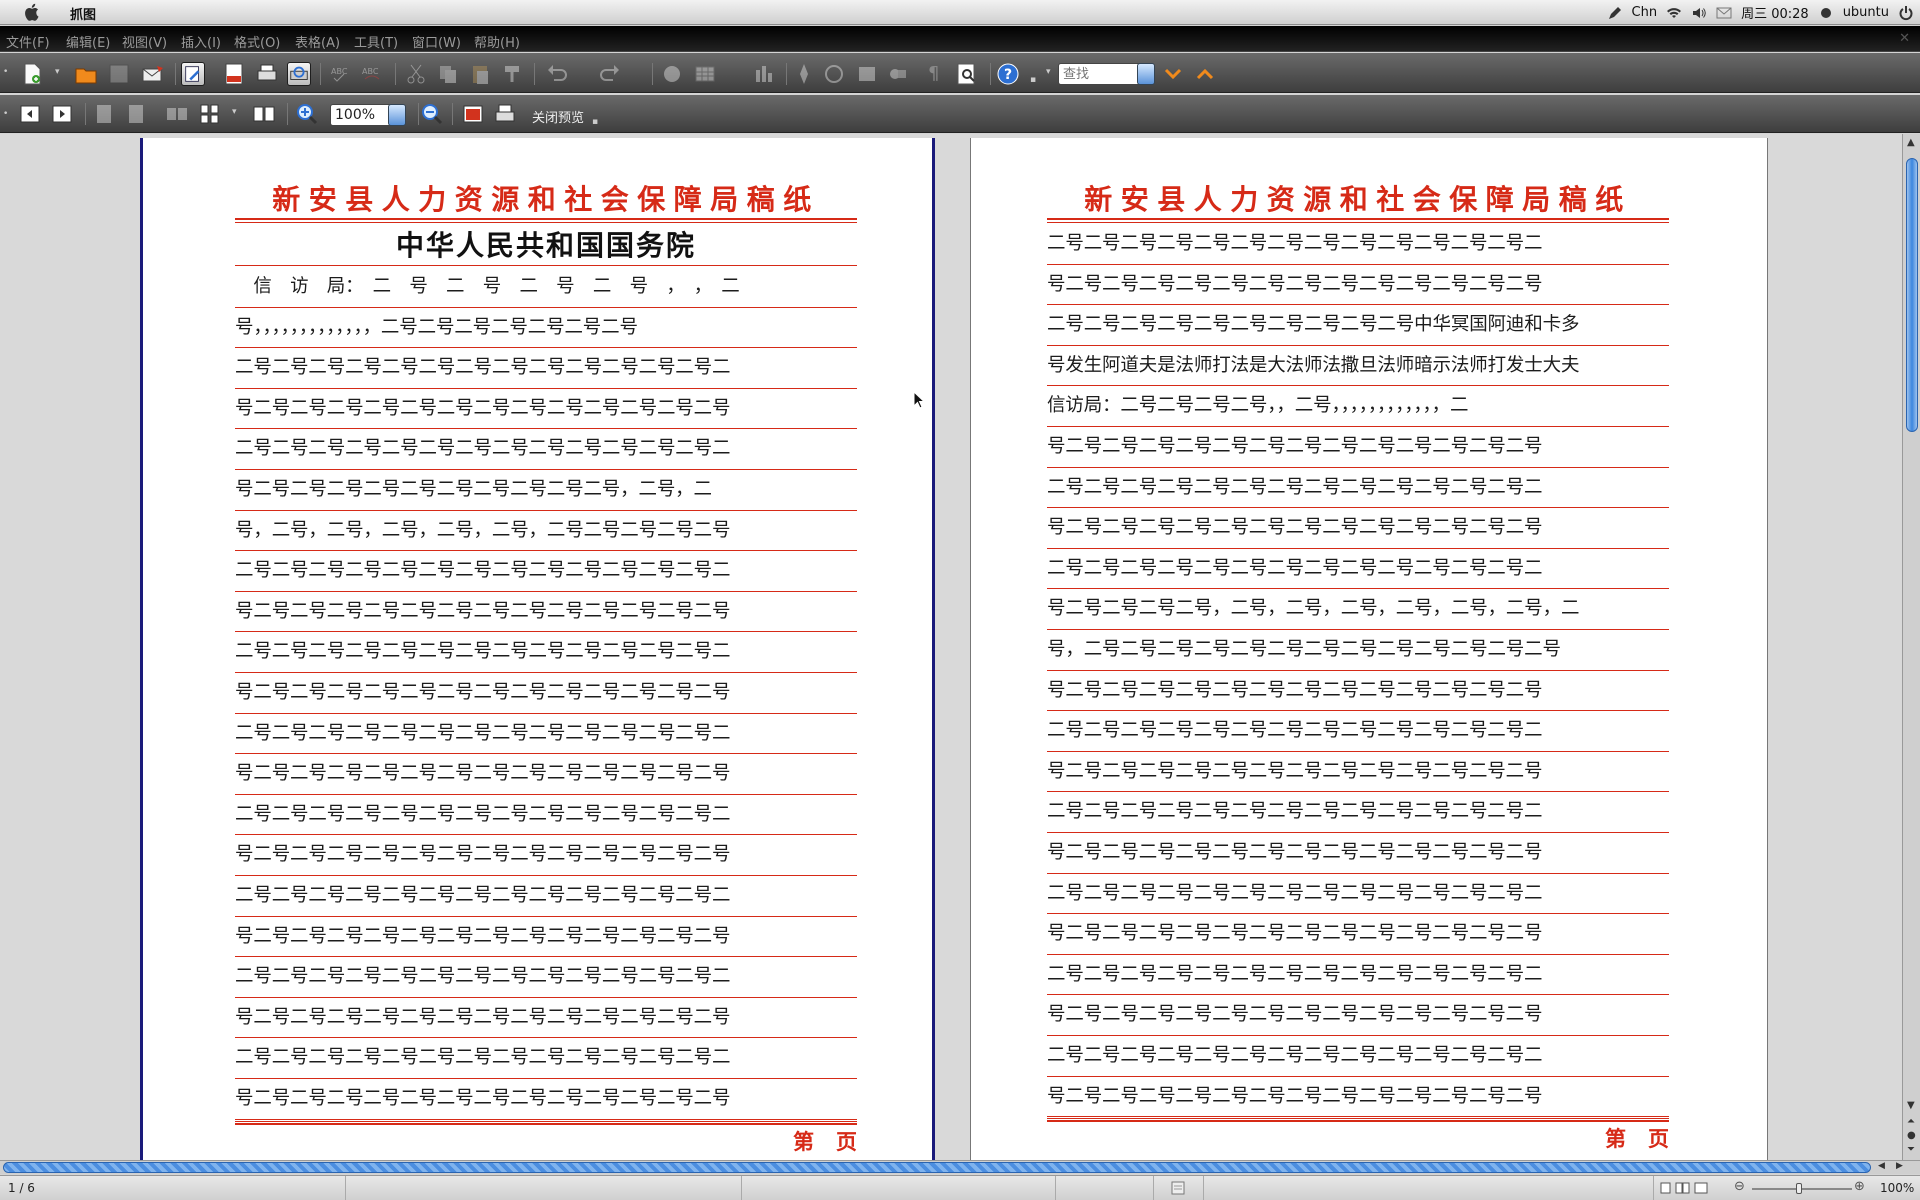 This screenshot has width=1920, height=1200. What do you see at coordinates (257, 41) in the screenshot?
I see `menu-format: 格式(O)` at bounding box center [257, 41].